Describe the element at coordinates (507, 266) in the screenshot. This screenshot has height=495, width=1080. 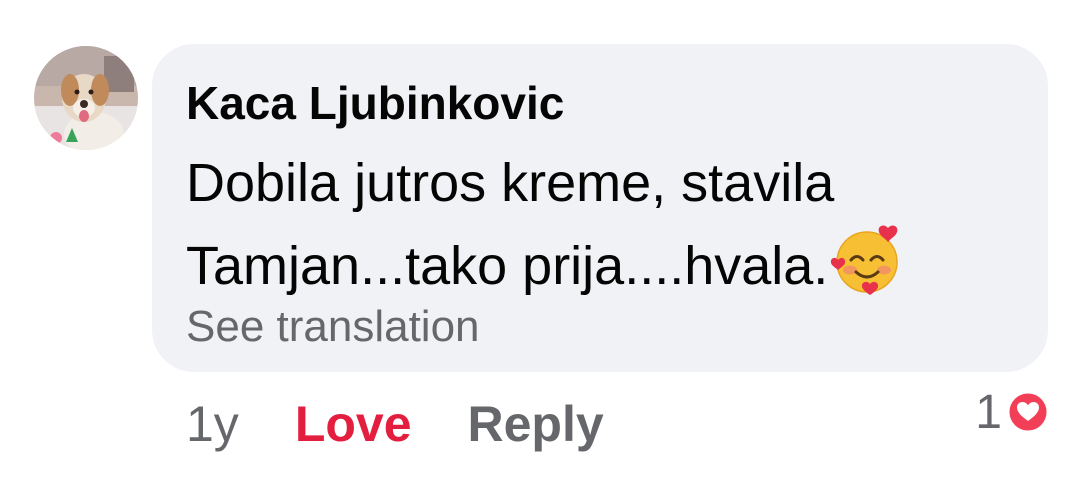
I see `comment-text-line-content: Tamjan...tako prija....hvala.` at that location.